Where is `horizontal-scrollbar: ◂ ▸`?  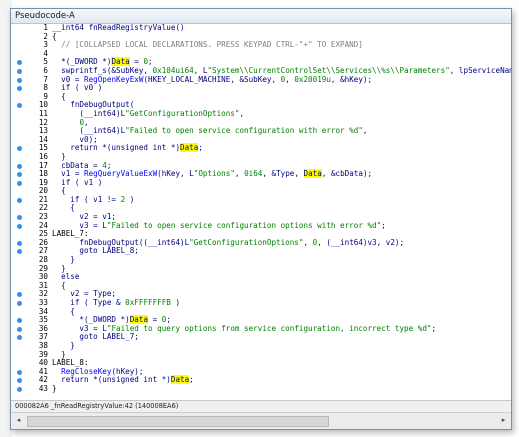
horizontal-scrollbar: ◂ ▸ is located at coordinates (261, 420).